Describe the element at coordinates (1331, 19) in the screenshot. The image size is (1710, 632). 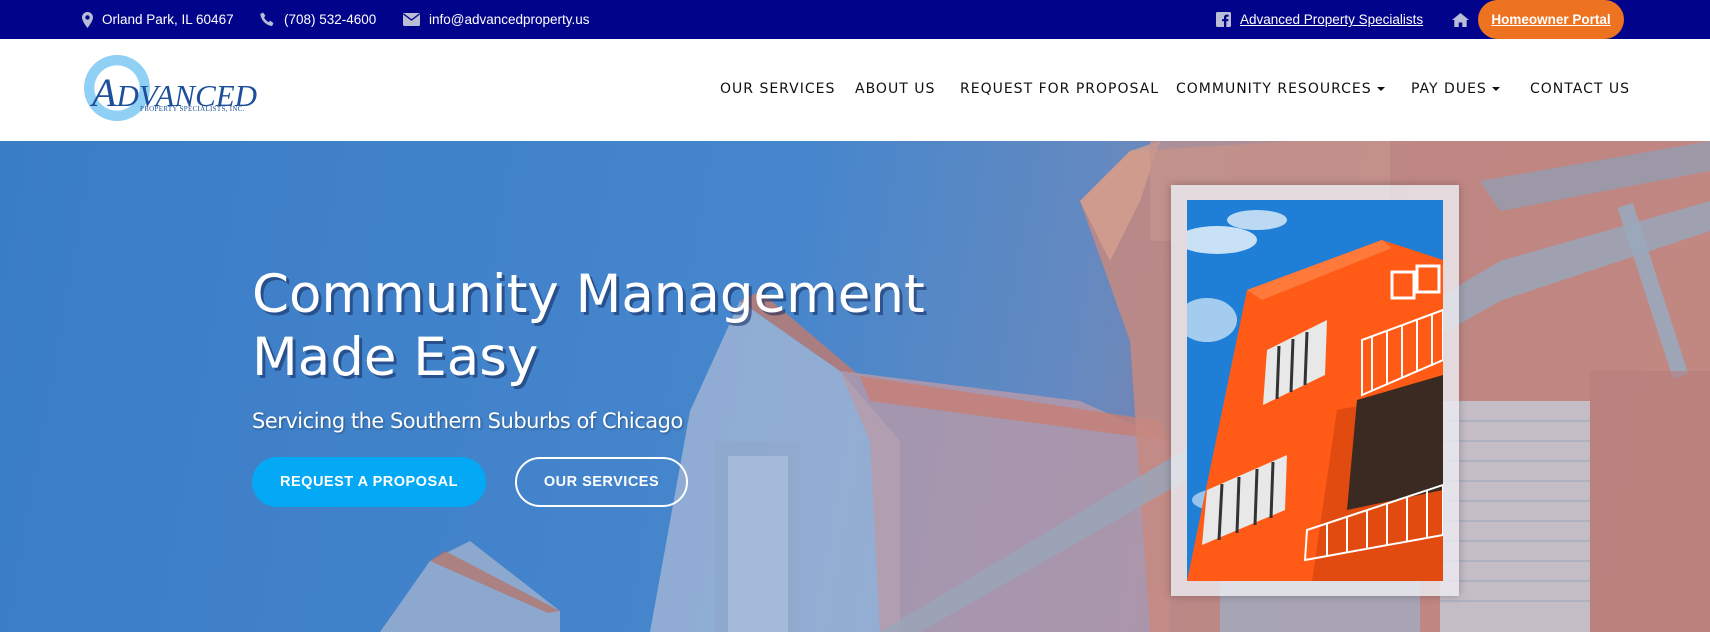
I see `facebook-link: Advanced Property Specialists` at that location.